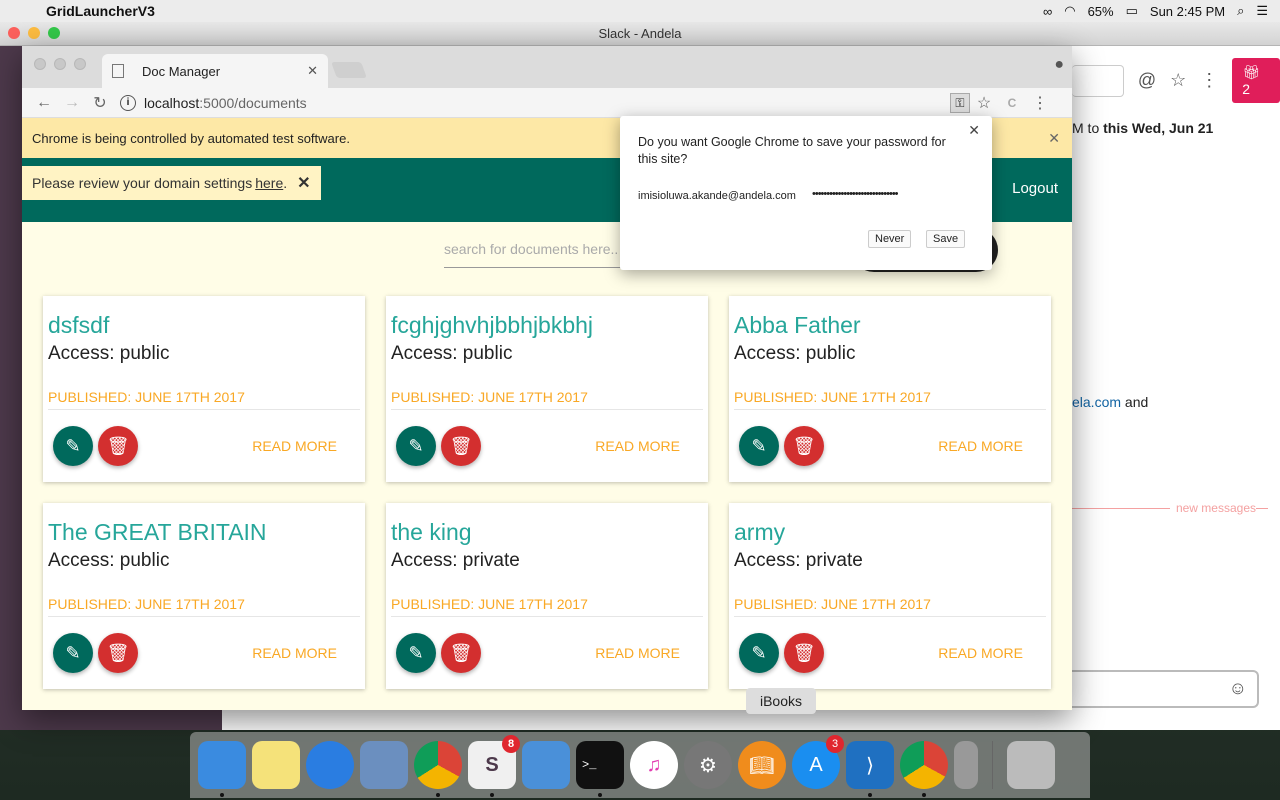  Describe the element at coordinates (204, 325) in the screenshot. I see `document-title: dsfsdf` at that location.